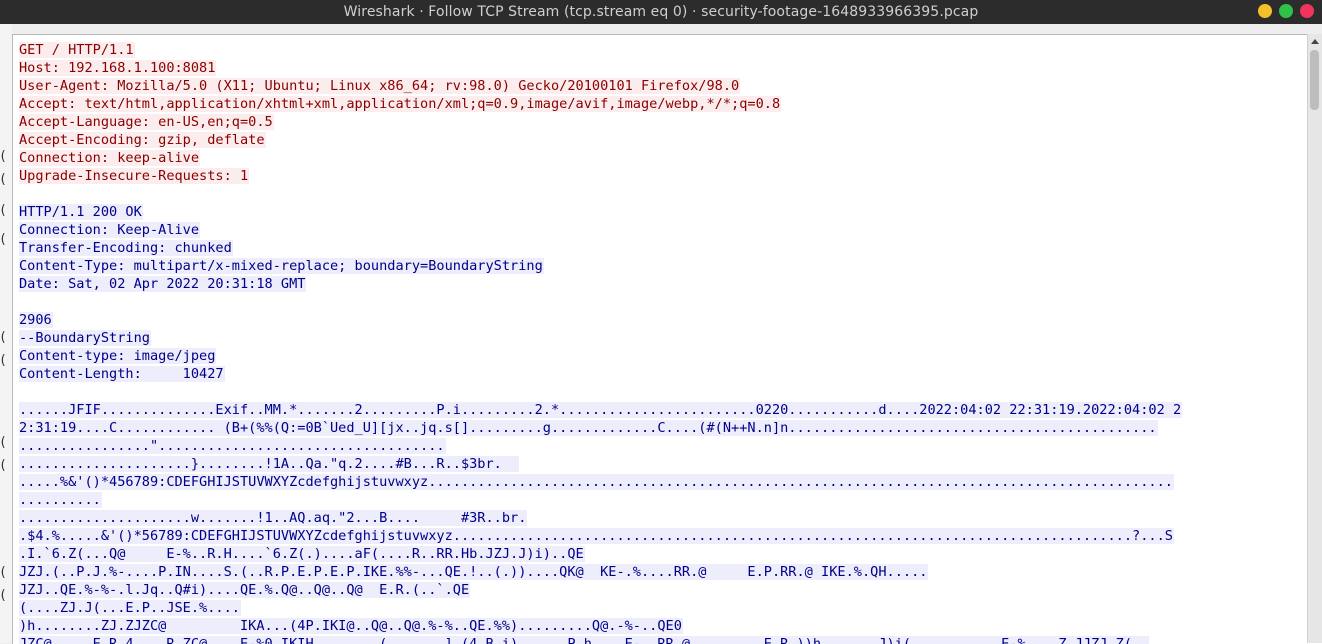  Describe the element at coordinates (36, 320) in the screenshot. I see `server-text: 2906` at that location.